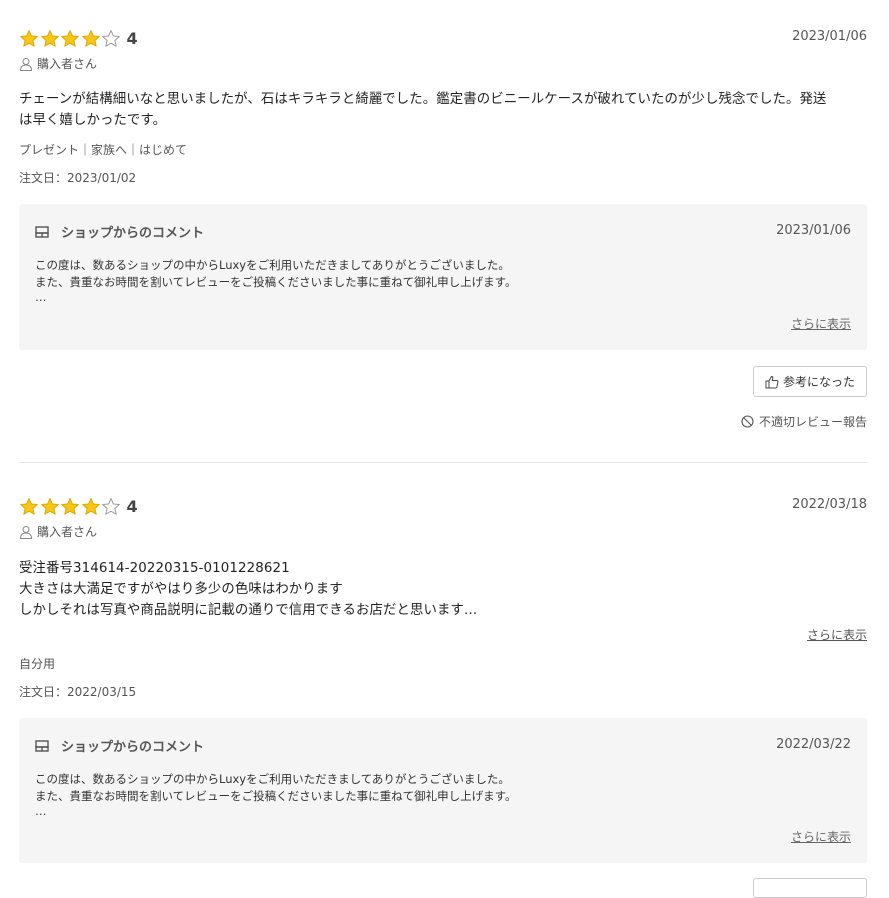  I want to click on review-body-line: 大きさは大満足ですがやはり多少の色味はわかります, so click(181, 589).